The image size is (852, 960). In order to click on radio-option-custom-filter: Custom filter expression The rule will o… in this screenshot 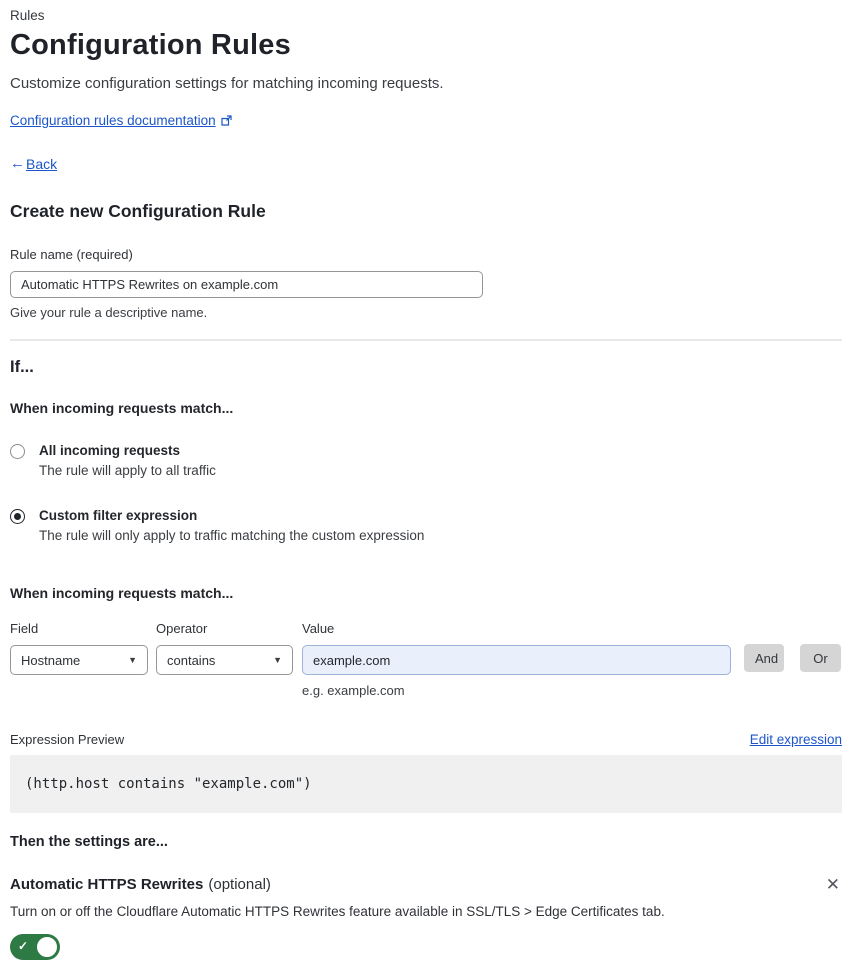, I will do `click(426, 525)`.